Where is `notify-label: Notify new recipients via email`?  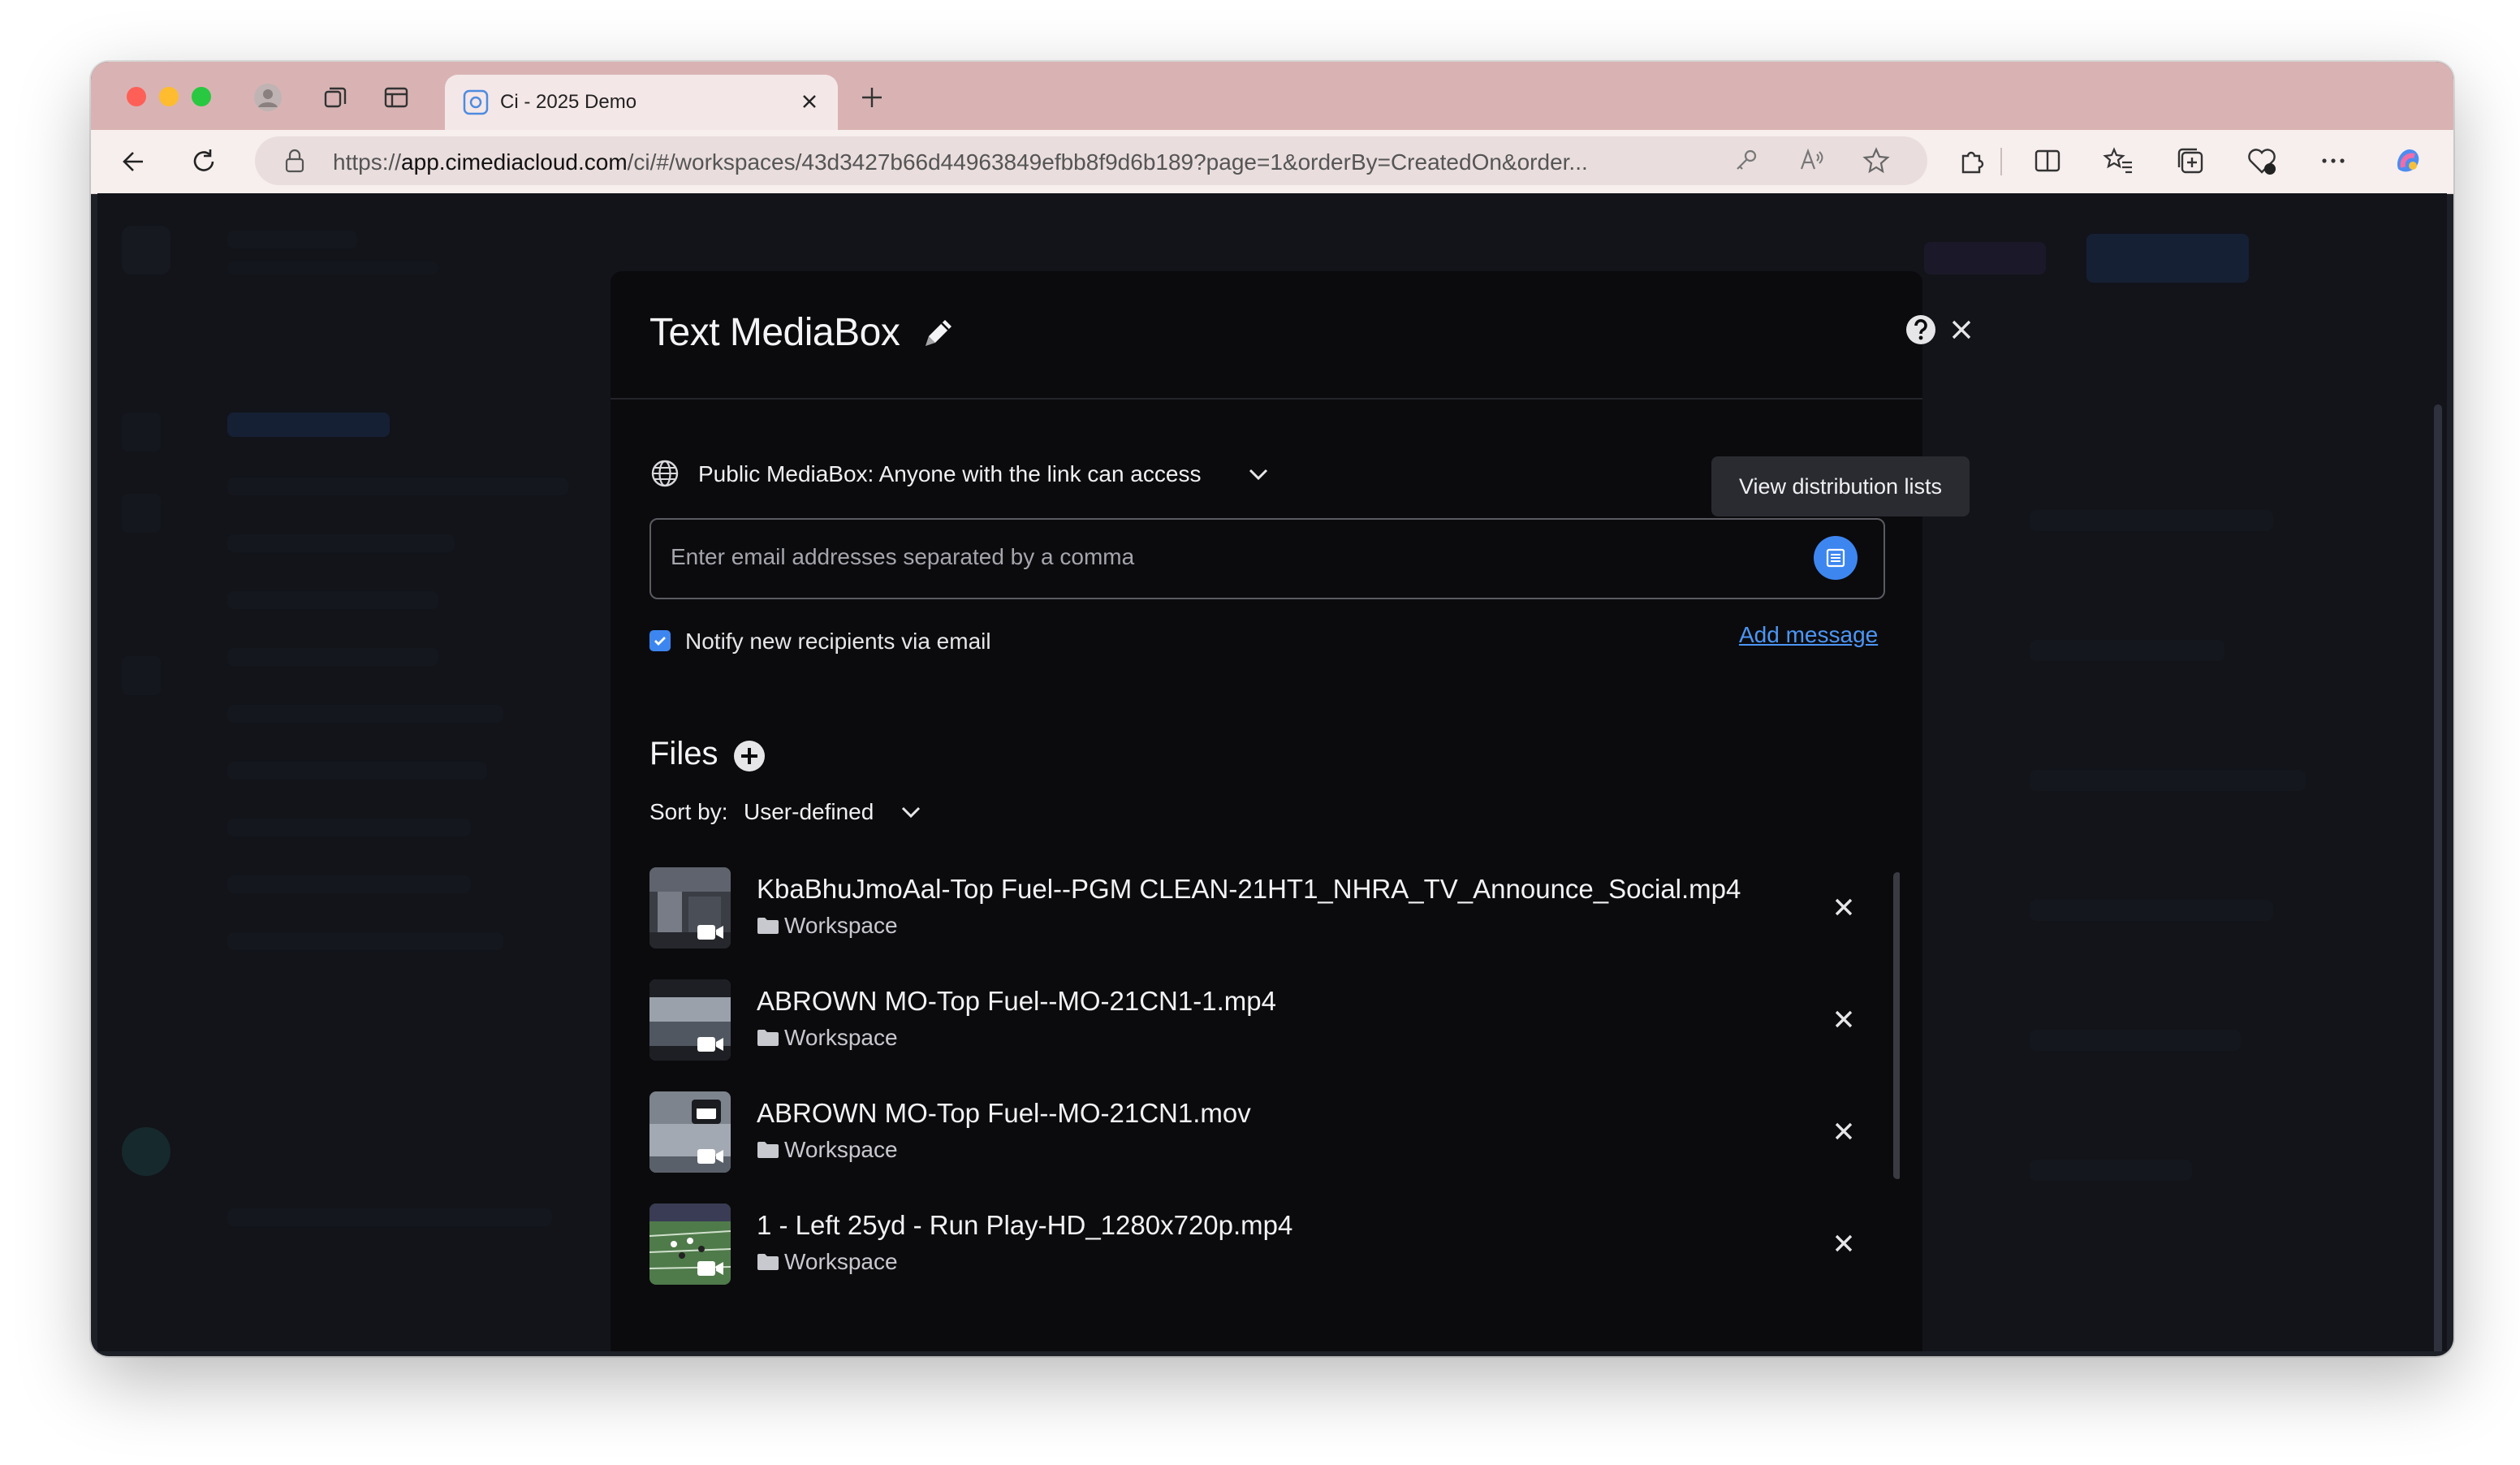 notify-label: Notify new recipients via email is located at coordinates (838, 641).